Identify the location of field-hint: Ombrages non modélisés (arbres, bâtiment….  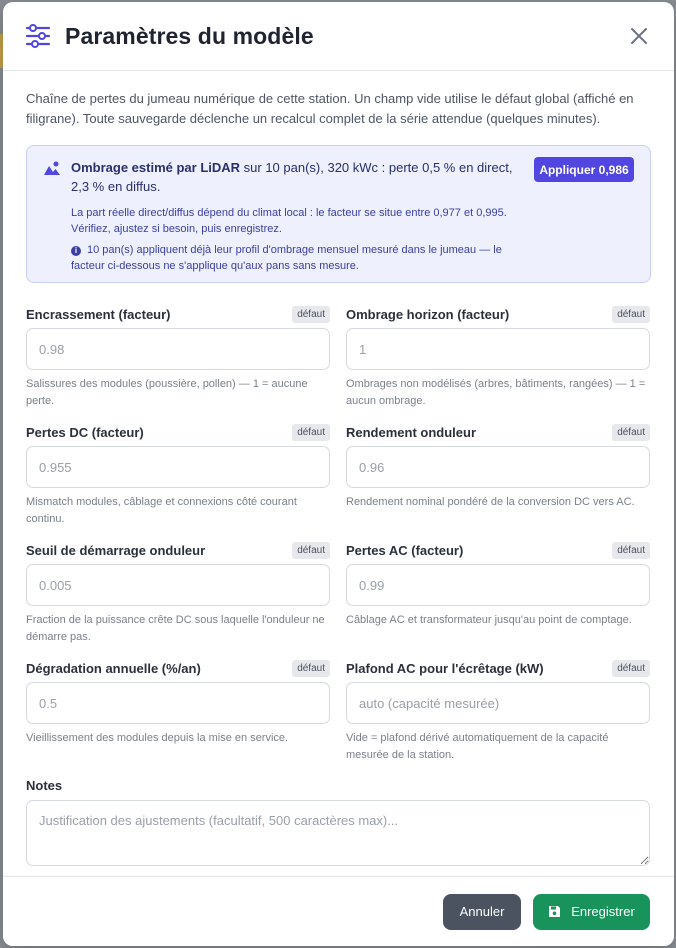
(496, 392).